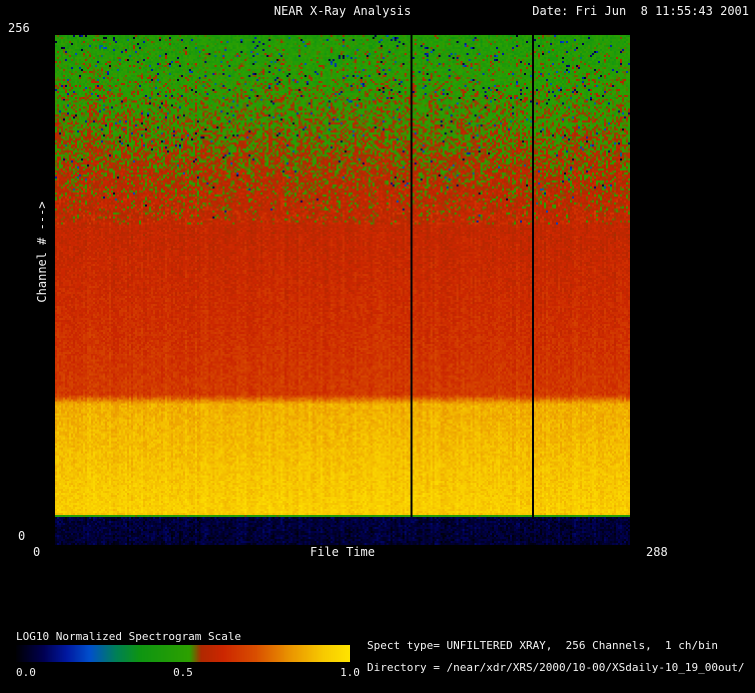 The image size is (755, 693). I want to click on colorbar-tick-max: 1.0, so click(350, 672).